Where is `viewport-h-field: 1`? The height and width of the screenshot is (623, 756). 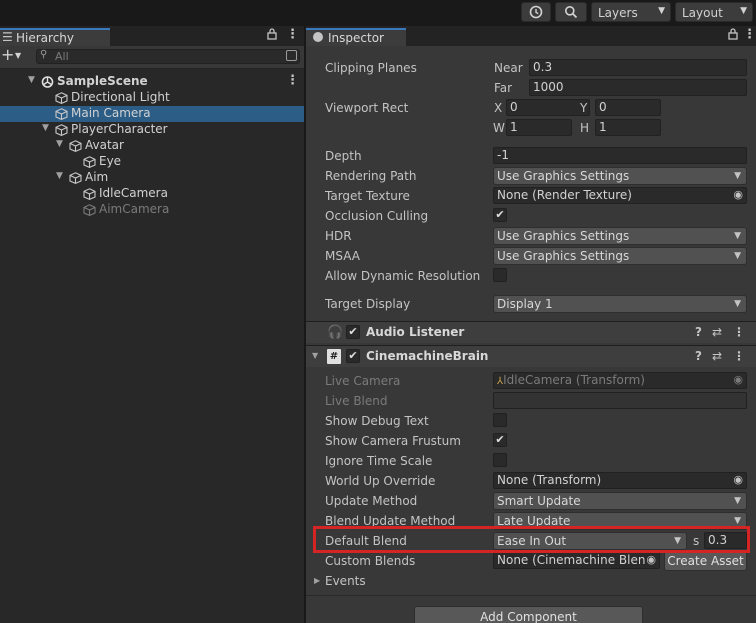 viewport-h-field: 1 is located at coordinates (628, 127).